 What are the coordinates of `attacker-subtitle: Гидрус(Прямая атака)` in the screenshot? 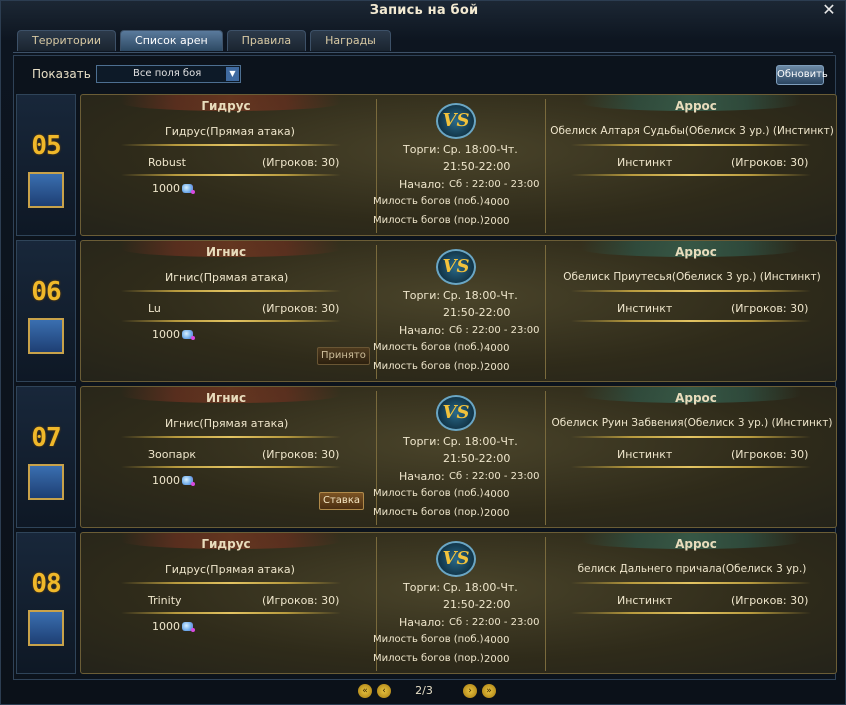 It's located at (230, 131).